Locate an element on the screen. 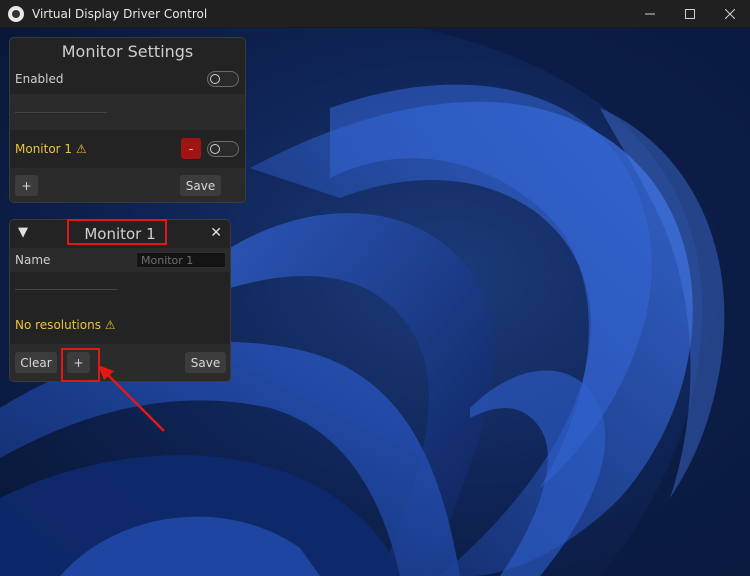 The image size is (750, 576). monitor-name-input: Monitor 1 is located at coordinates (181, 260).